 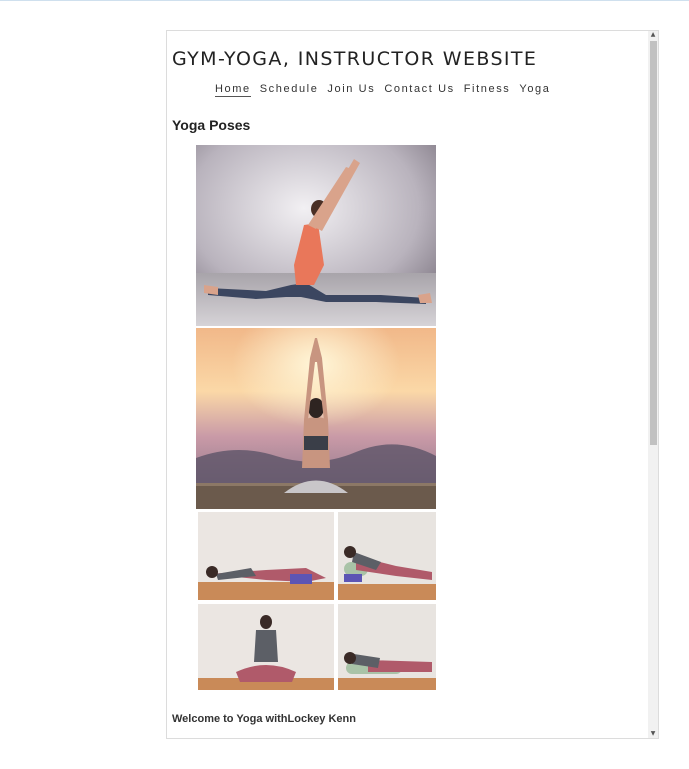 What do you see at coordinates (233, 90) in the screenshot?
I see `nav-home: Home` at bounding box center [233, 90].